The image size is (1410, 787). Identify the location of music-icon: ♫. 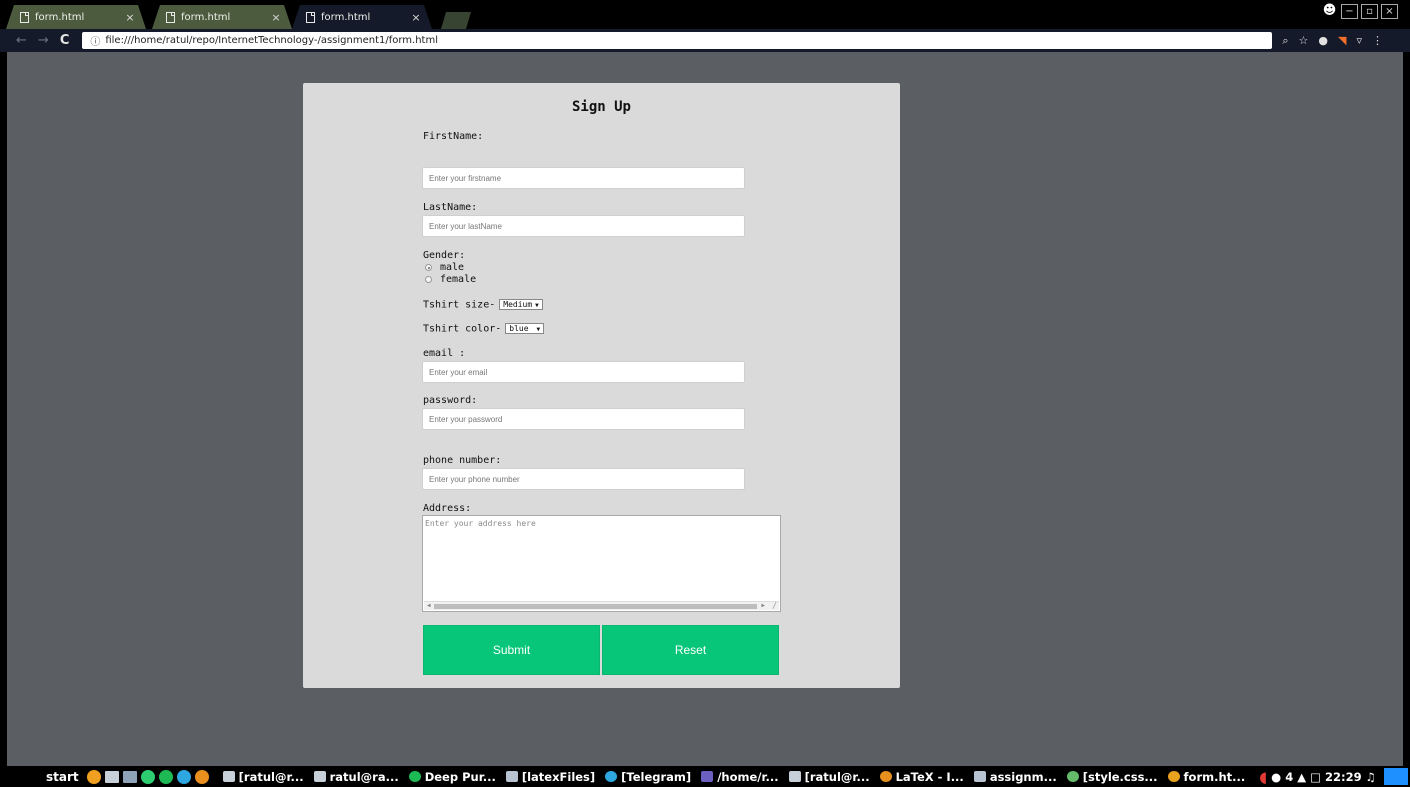
(1371, 777).